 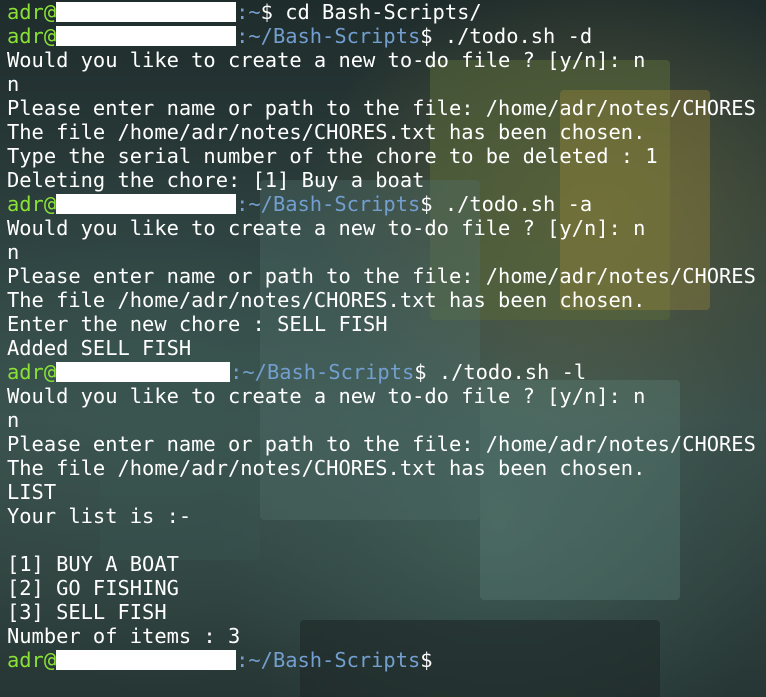 I want to click on output-line: Your list is :-, so click(x=99, y=516).